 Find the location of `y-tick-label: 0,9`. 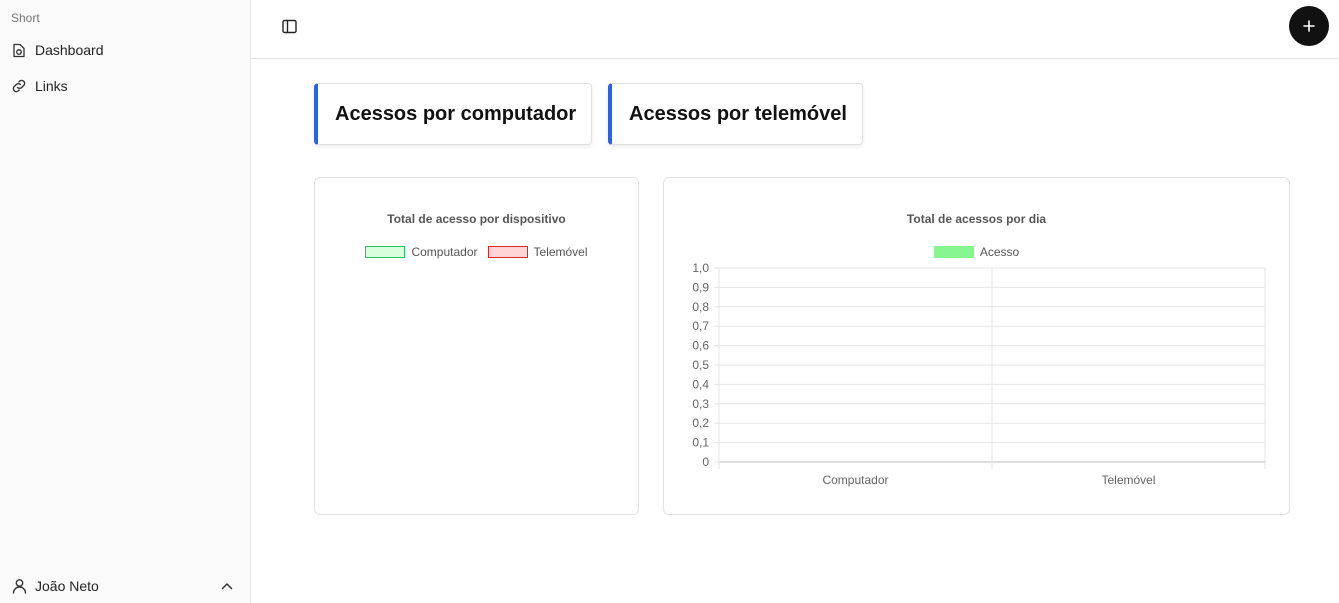

y-tick-label: 0,9 is located at coordinates (700, 287).